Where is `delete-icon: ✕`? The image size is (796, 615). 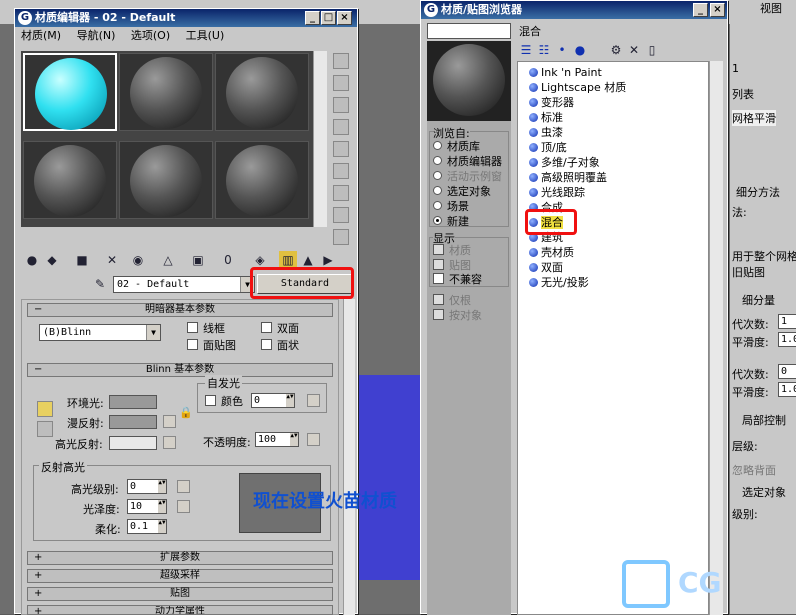 delete-icon: ✕ is located at coordinates (634, 50).